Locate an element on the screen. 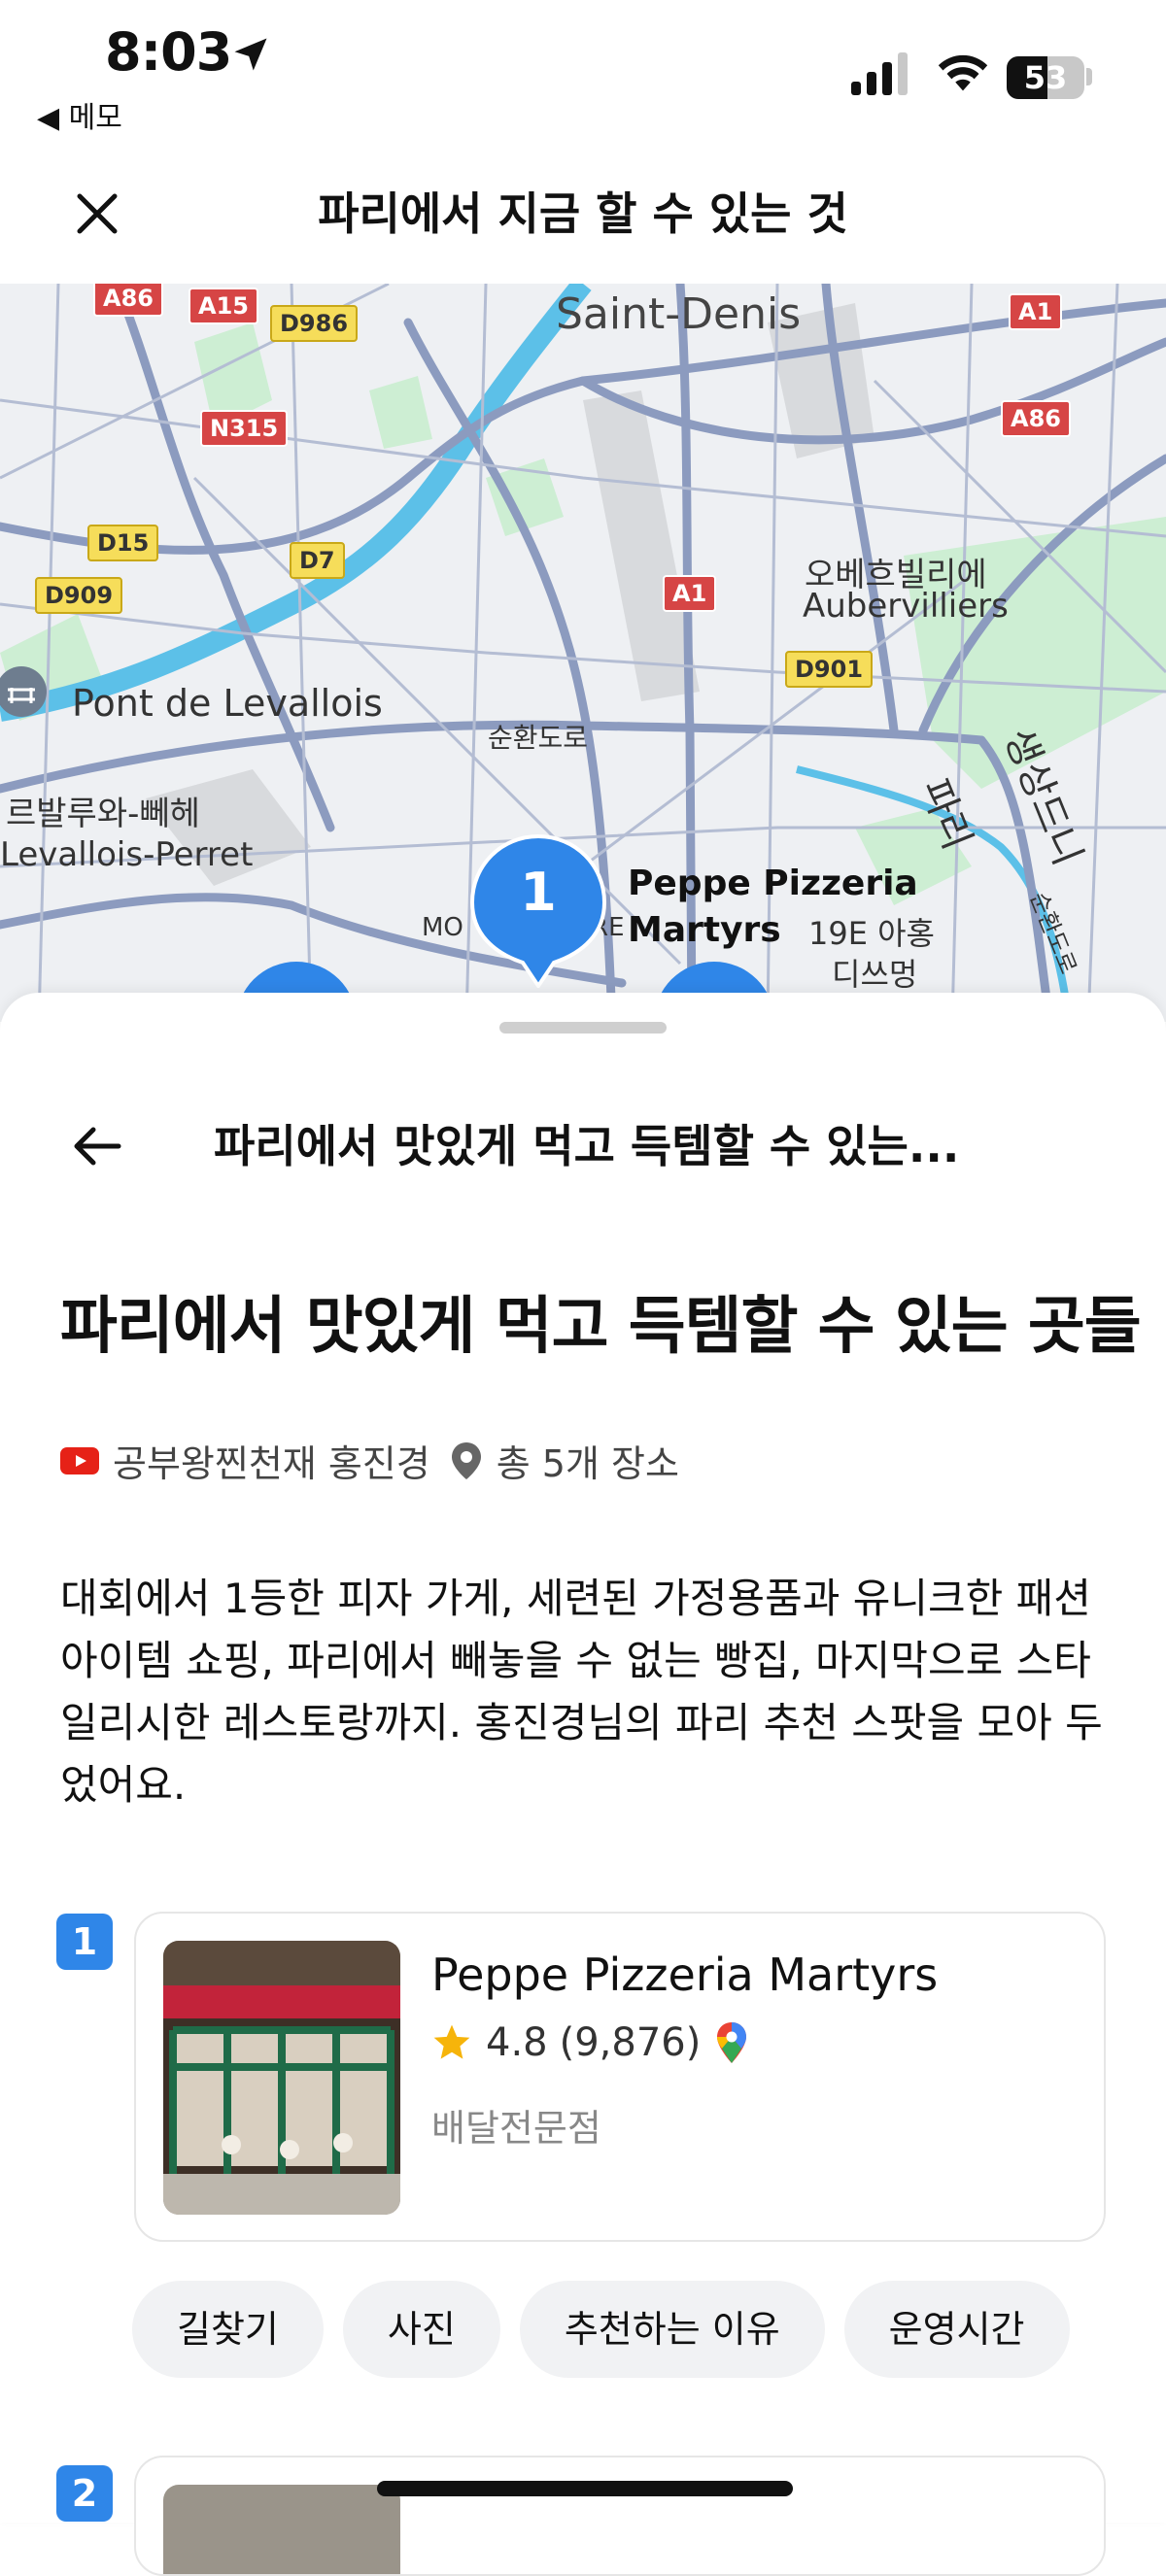 This screenshot has width=1166, height=2576. hours-button: 운영시간 is located at coordinates (956, 2329).